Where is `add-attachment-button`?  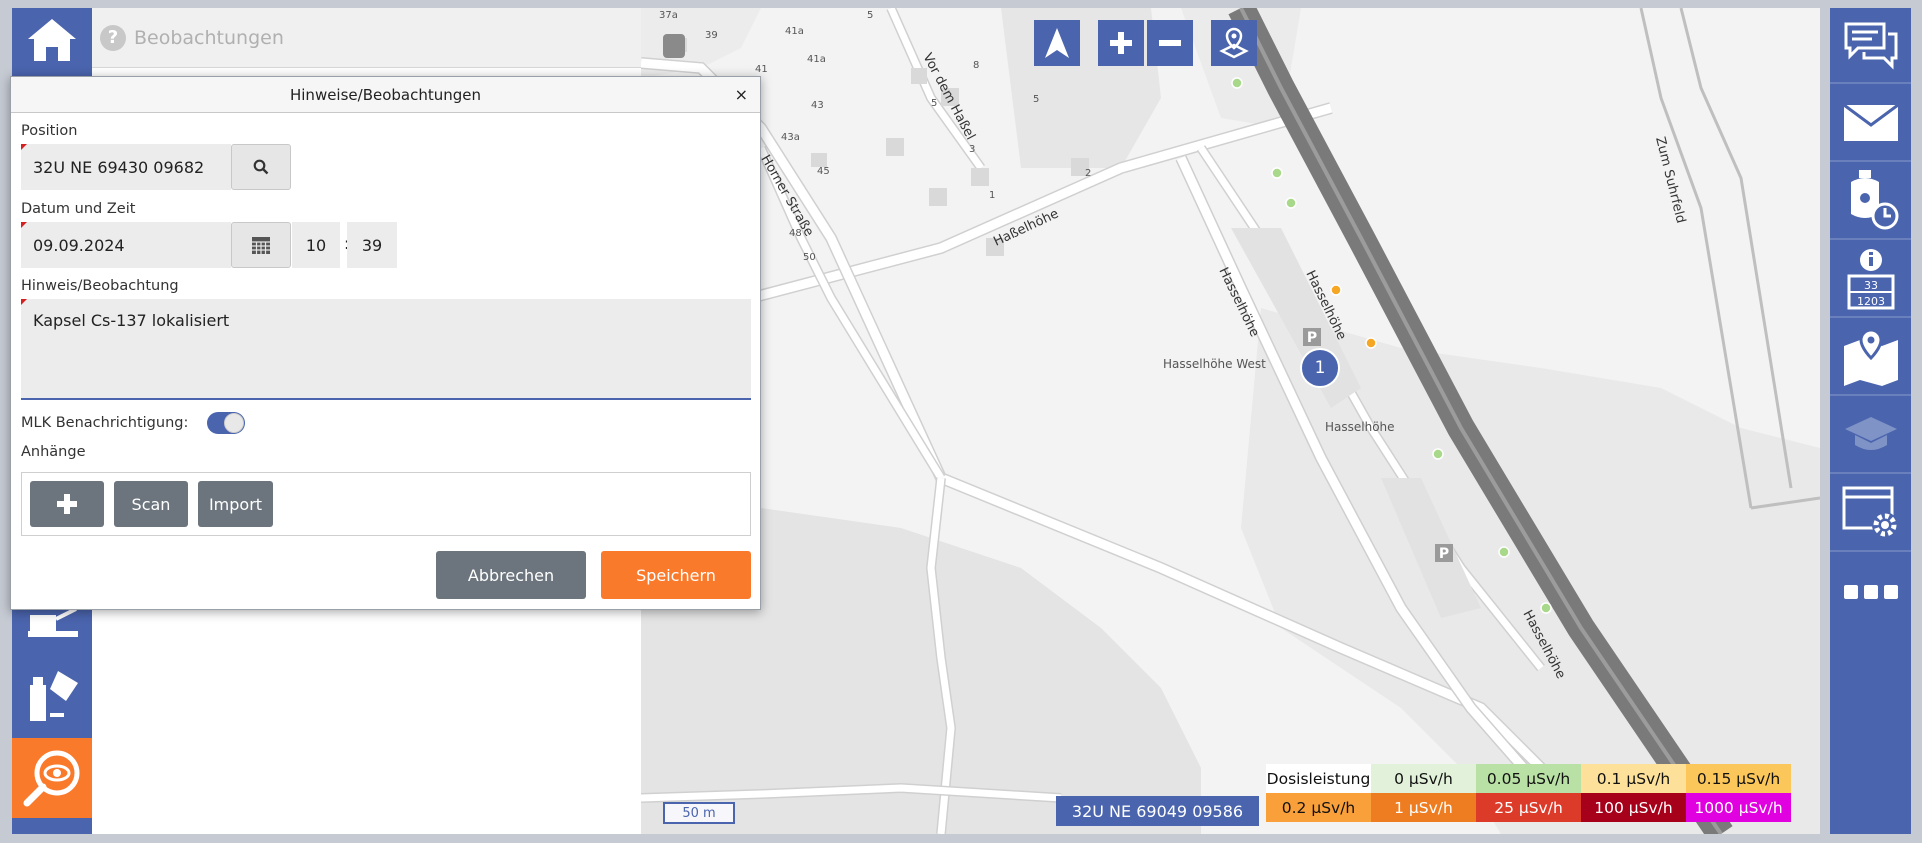
add-attachment-button is located at coordinates (67, 504).